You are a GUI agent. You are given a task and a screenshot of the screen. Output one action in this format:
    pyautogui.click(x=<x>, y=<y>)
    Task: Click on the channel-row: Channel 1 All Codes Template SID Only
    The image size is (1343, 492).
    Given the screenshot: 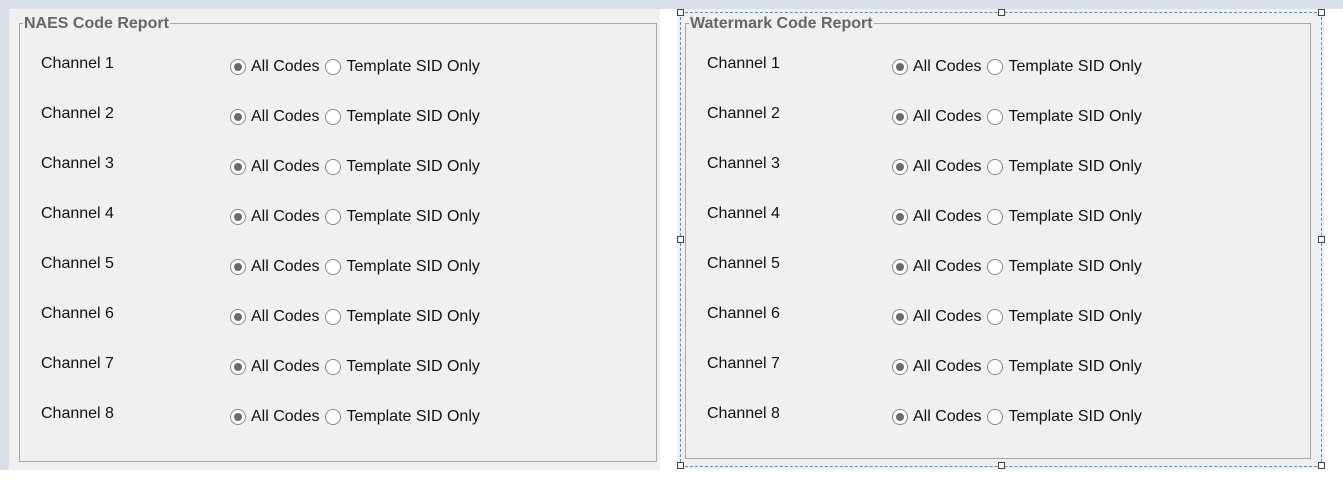 What is the action you would take?
    pyautogui.click(x=341, y=64)
    